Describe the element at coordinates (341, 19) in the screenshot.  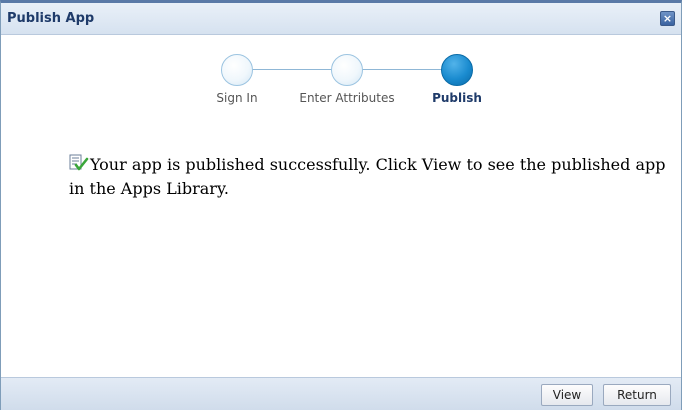
I see `dialog-titlebar: Publish App ×` at that location.